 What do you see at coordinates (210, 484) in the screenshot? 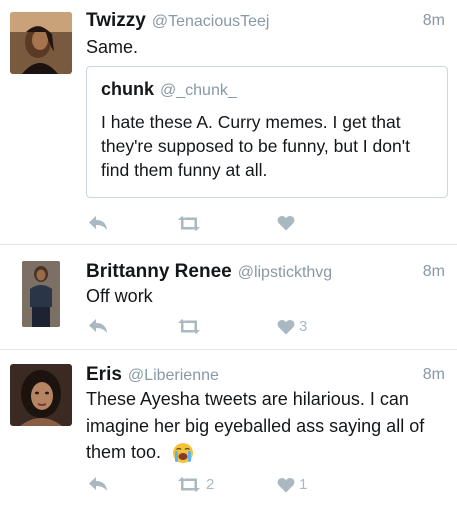
I see `retweet-count: 2` at bounding box center [210, 484].